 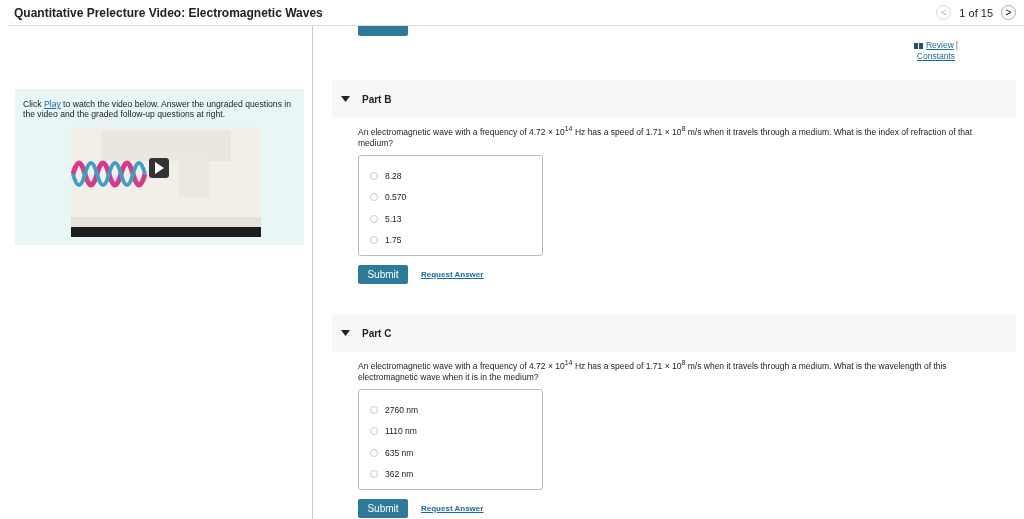 I want to click on choice-label: 362 nm, so click(x=399, y=474).